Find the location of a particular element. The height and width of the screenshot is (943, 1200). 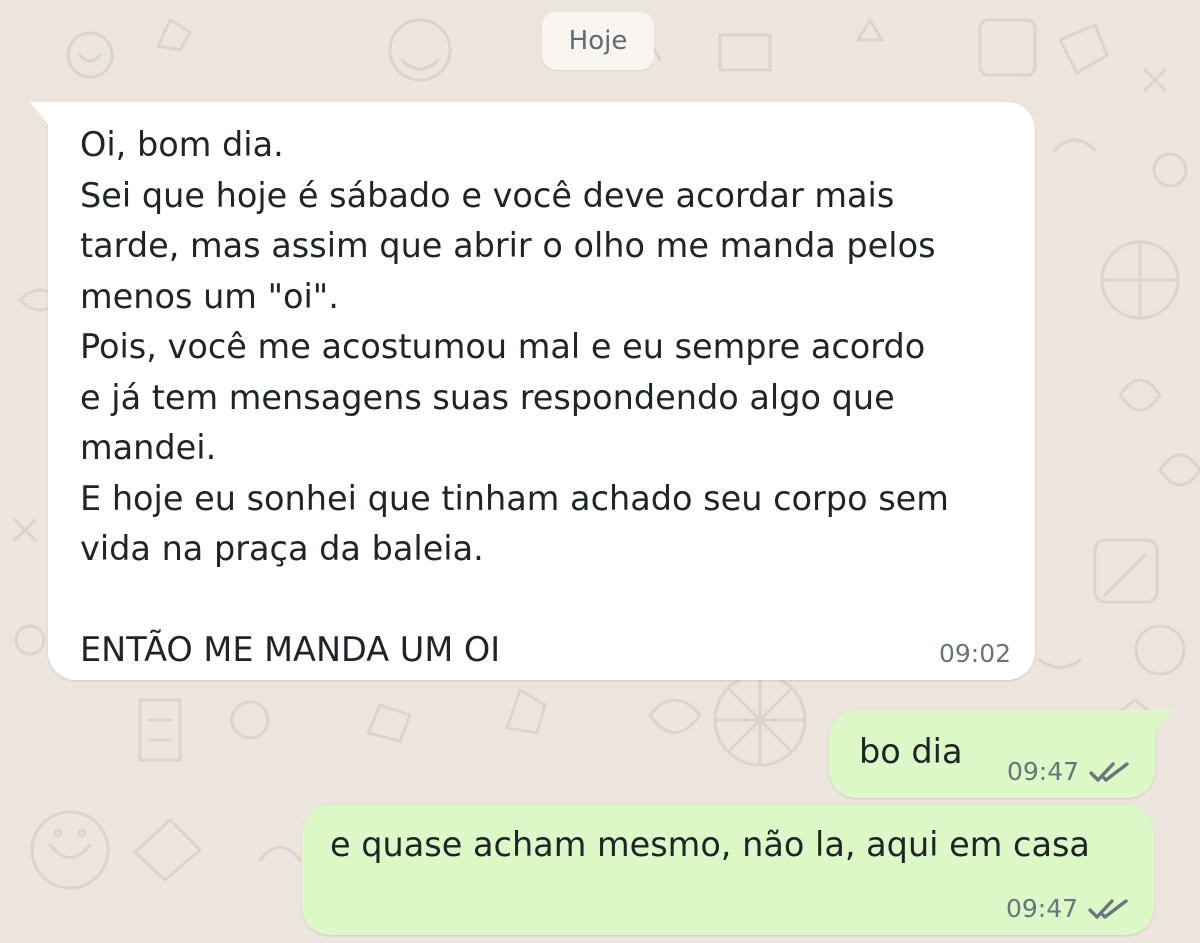

incoming-message-time: 09:02 is located at coordinates (974, 653).